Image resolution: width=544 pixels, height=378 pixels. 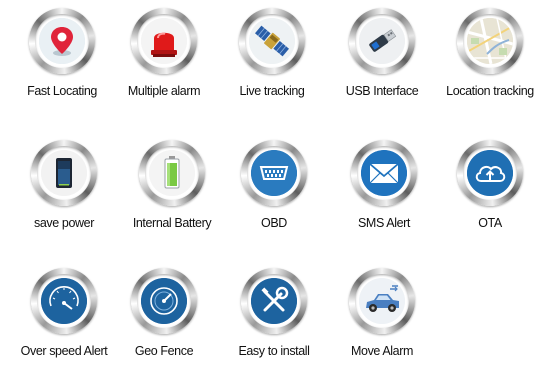 I want to click on car-icon, so click(x=382, y=301).